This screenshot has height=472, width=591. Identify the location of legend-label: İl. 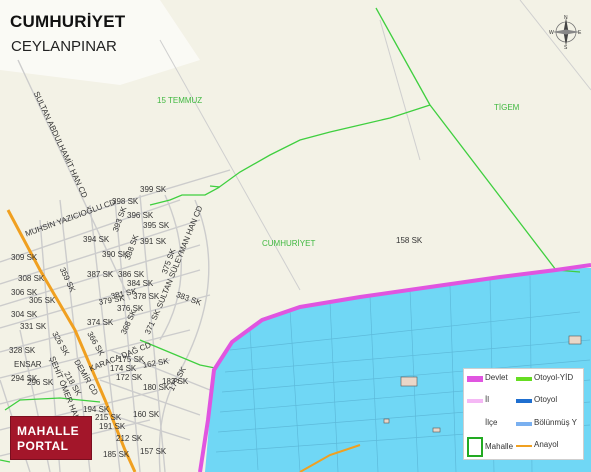
(487, 399).